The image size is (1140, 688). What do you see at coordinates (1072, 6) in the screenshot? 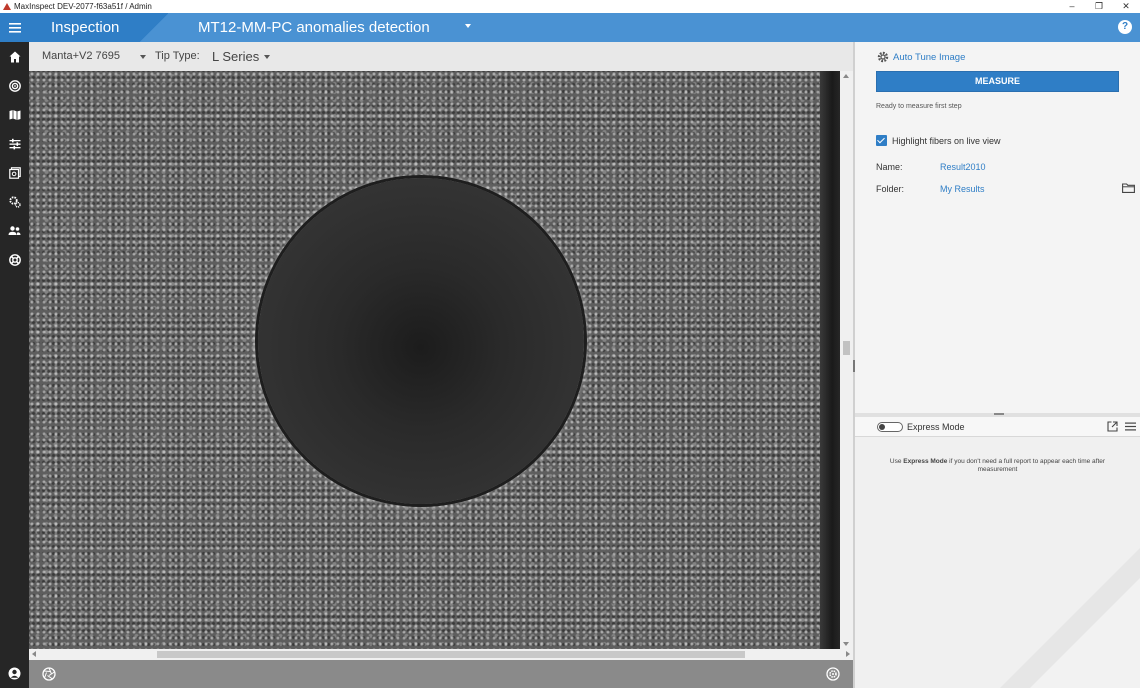
I see `minimize-button: –` at bounding box center [1072, 6].